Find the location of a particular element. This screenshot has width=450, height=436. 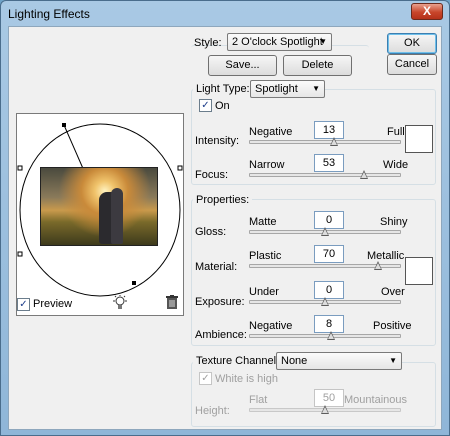

intensity-label: Intensity: is located at coordinates (217, 141).